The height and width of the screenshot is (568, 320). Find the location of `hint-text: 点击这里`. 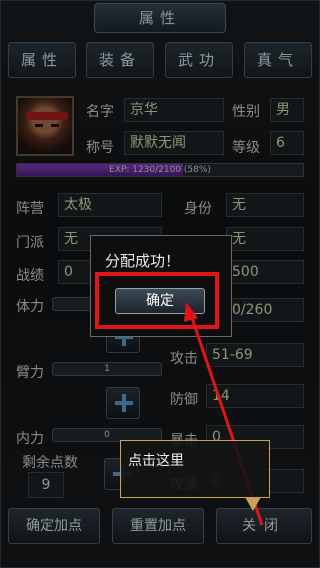

hint-text: 点击这里 is located at coordinates (156, 461).